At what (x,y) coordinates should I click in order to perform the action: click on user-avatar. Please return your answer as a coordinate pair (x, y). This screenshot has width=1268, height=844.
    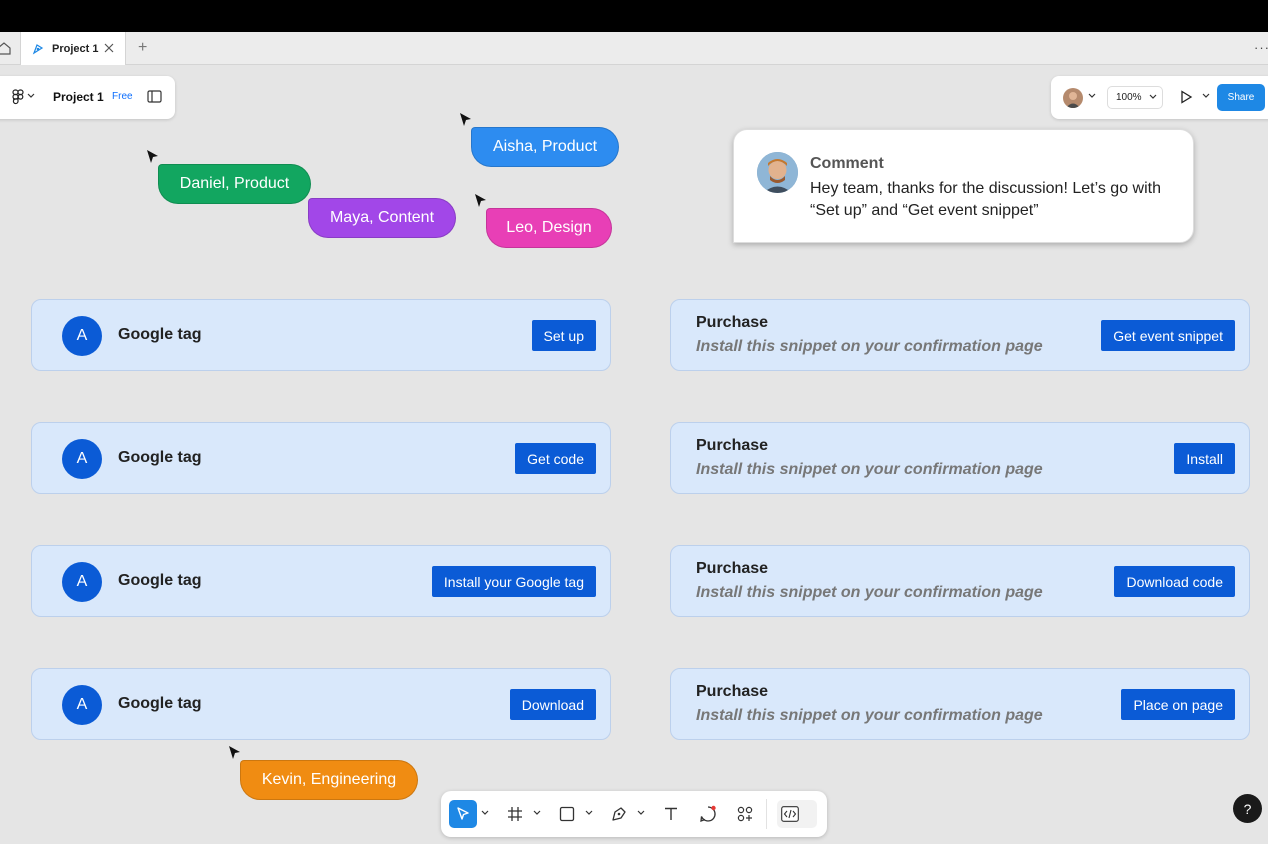
    Looking at the image, I should click on (1073, 98).